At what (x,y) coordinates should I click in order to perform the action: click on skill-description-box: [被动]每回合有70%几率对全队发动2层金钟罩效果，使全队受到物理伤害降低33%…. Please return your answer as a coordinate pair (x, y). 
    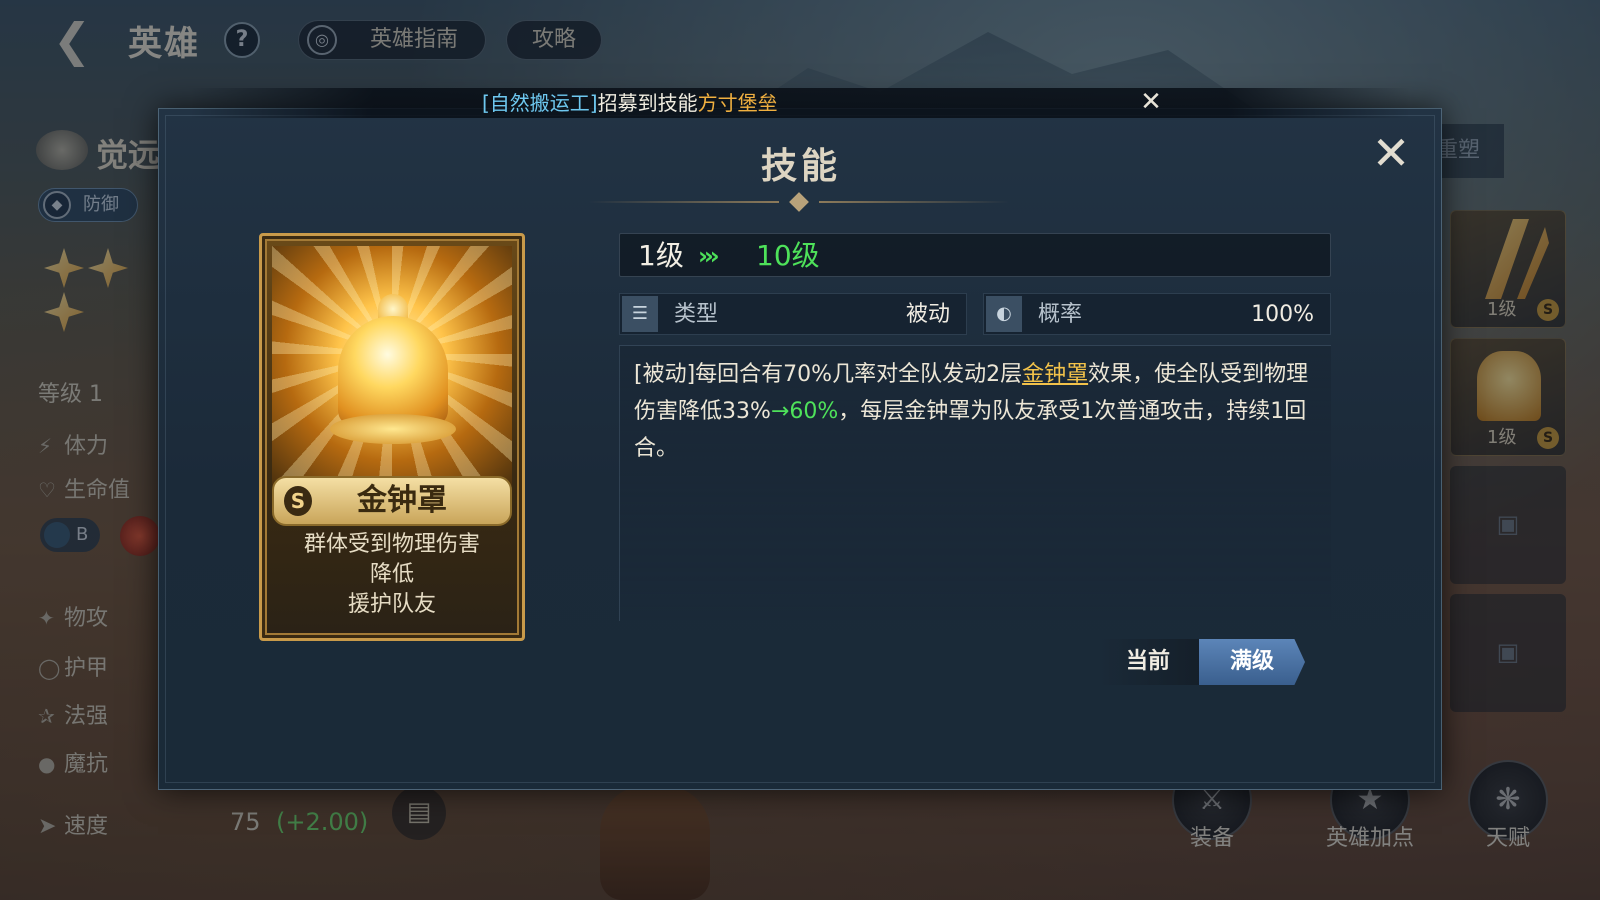
    Looking at the image, I should click on (975, 483).